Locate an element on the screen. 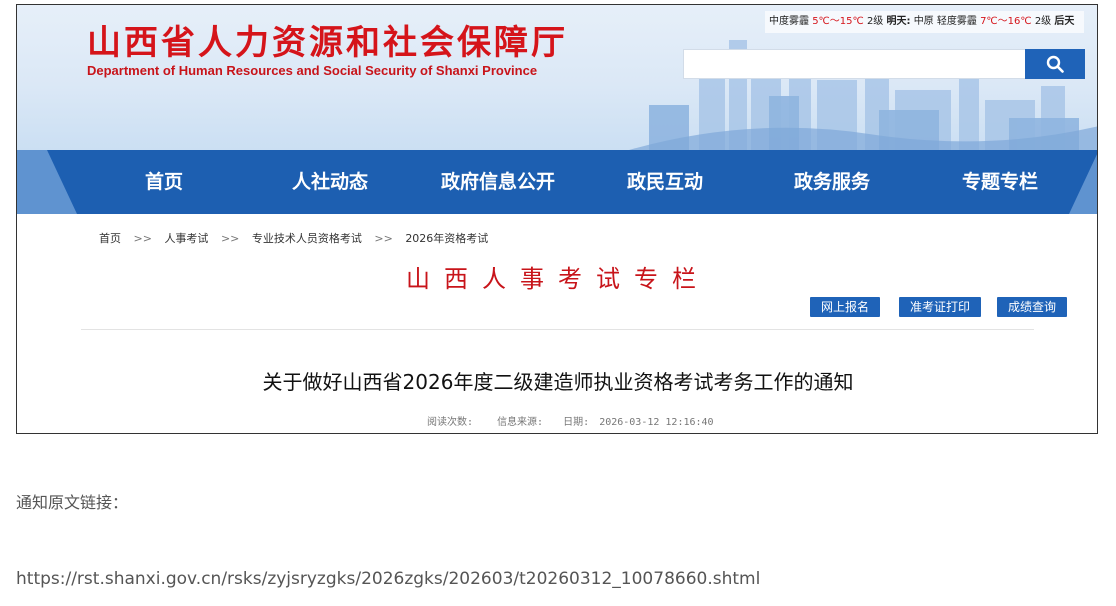 The height and width of the screenshot is (606, 1116). weather-today: 中度雾霾 is located at coordinates (789, 21).